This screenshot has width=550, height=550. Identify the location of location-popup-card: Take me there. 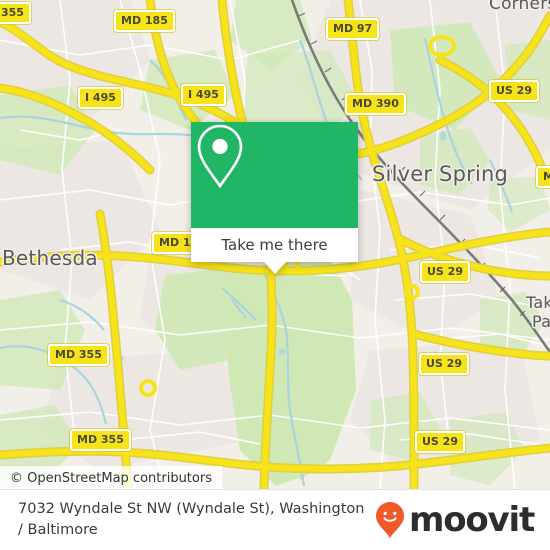
(274, 198).